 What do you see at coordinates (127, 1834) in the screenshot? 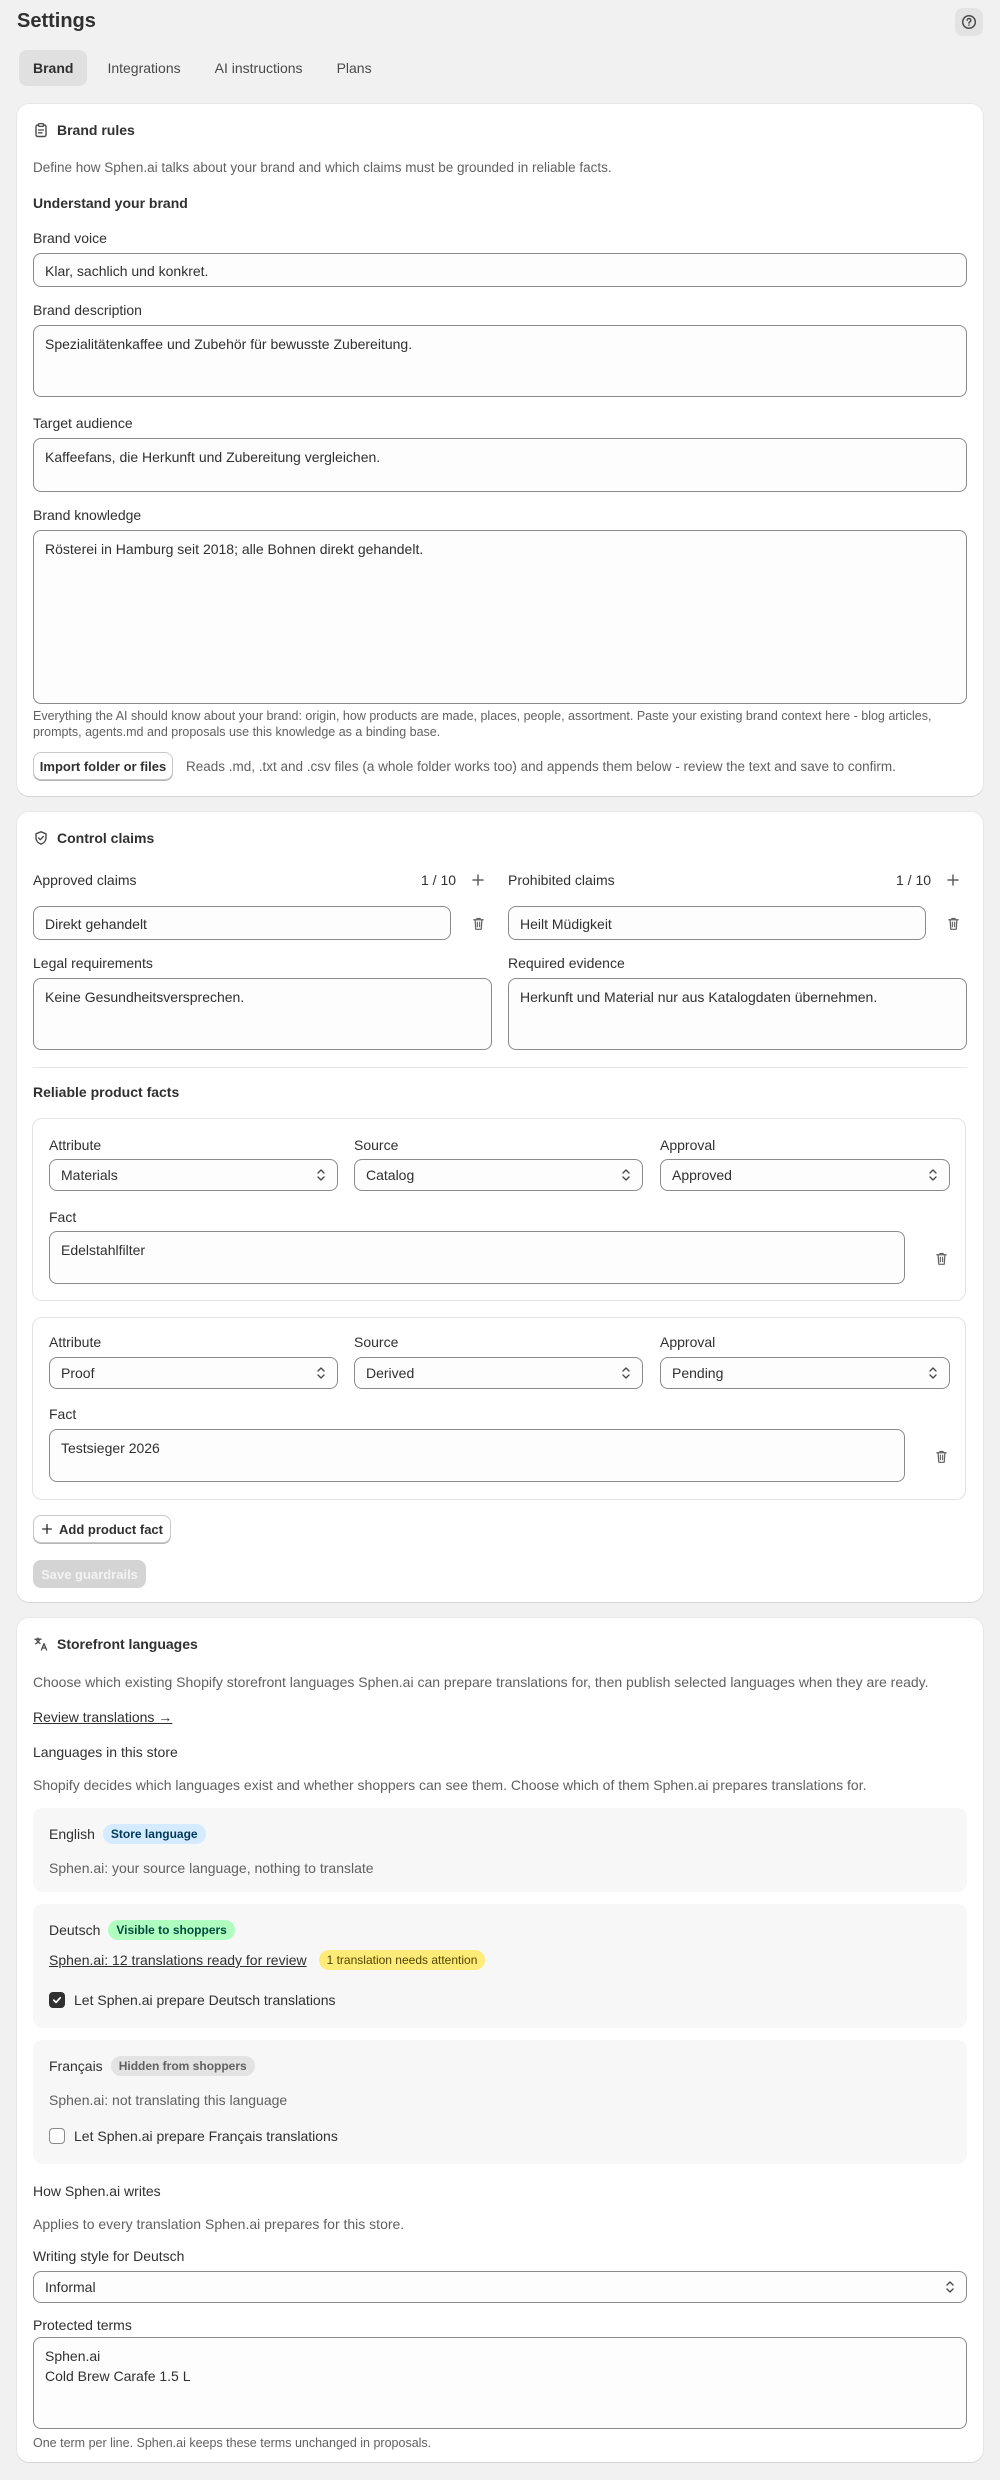
I see `language-english-title-row: English Store language` at bounding box center [127, 1834].